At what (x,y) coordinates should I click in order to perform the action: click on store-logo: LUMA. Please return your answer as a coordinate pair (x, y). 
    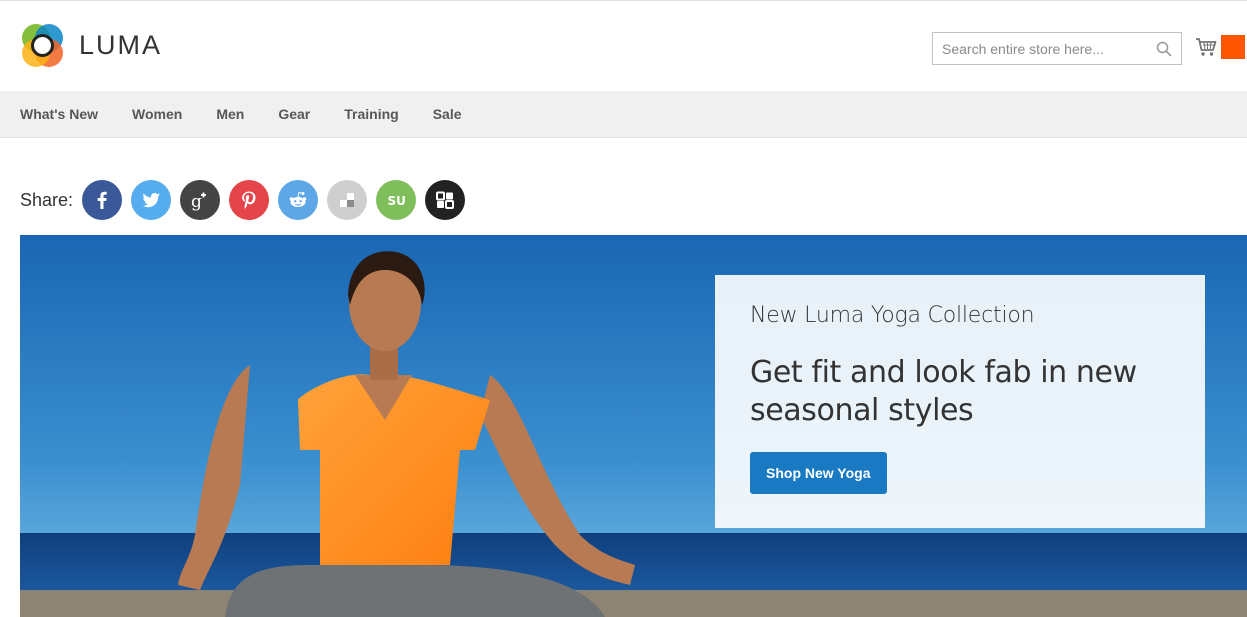
    Looking at the image, I should click on (91, 45).